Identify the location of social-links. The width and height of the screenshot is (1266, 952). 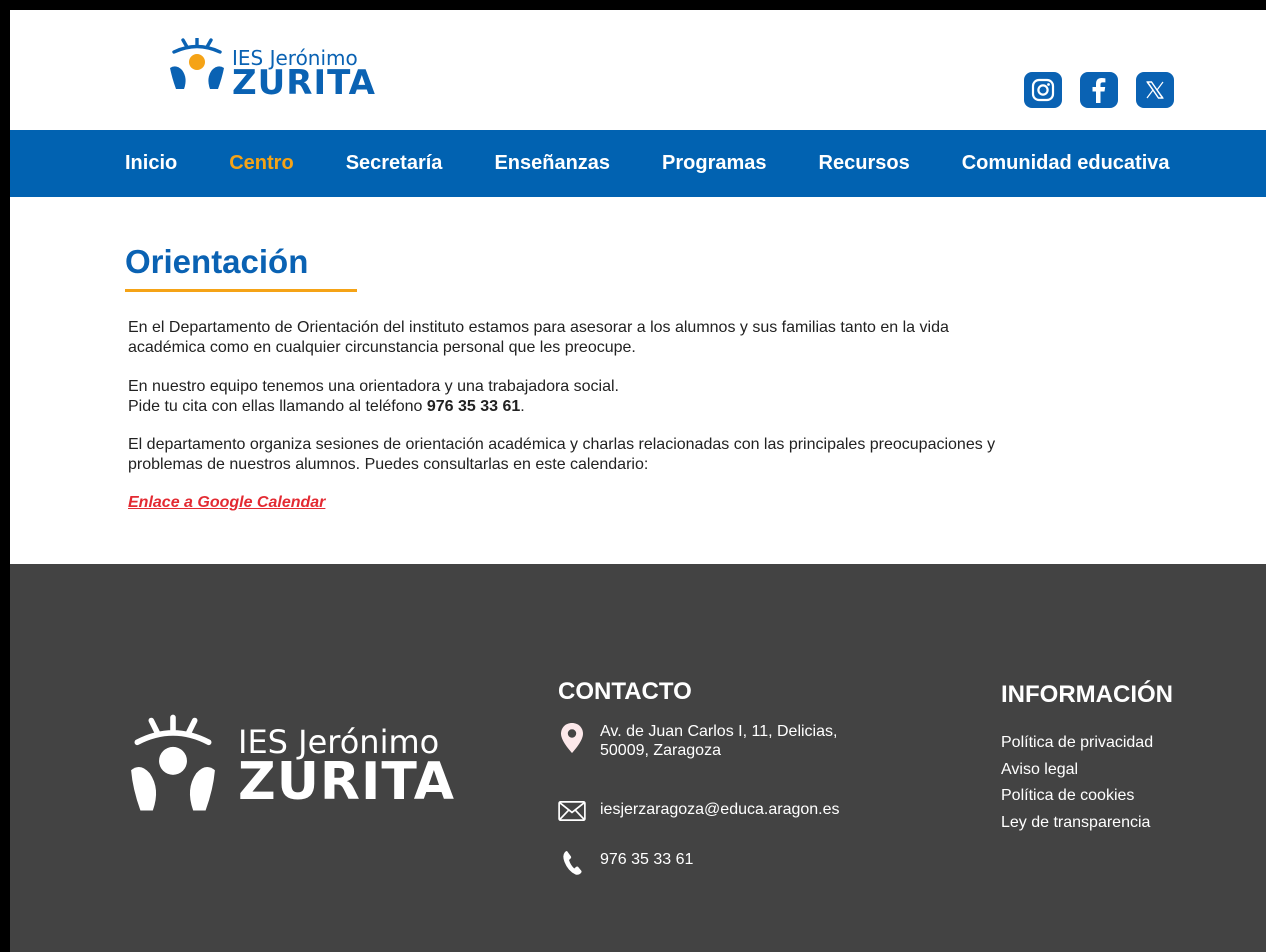
(1099, 90).